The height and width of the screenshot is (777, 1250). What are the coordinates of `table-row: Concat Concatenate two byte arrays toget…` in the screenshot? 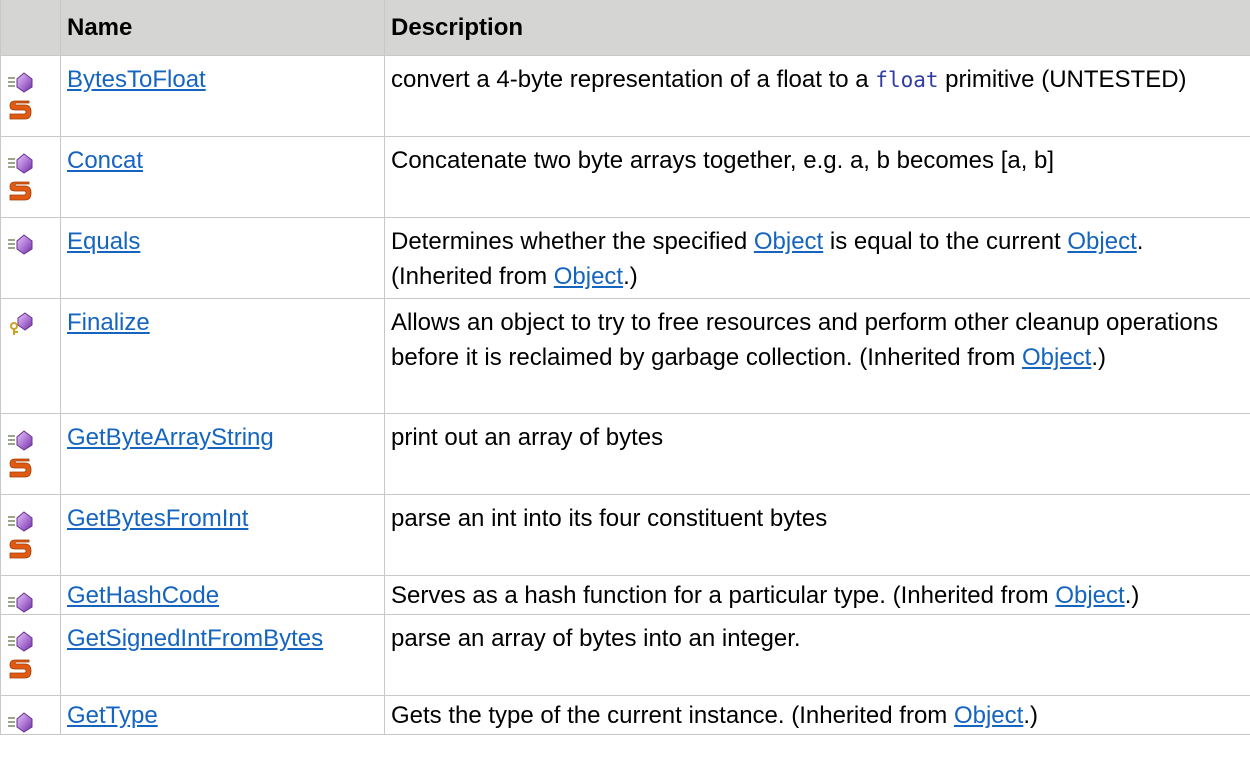 It's located at (625, 177).